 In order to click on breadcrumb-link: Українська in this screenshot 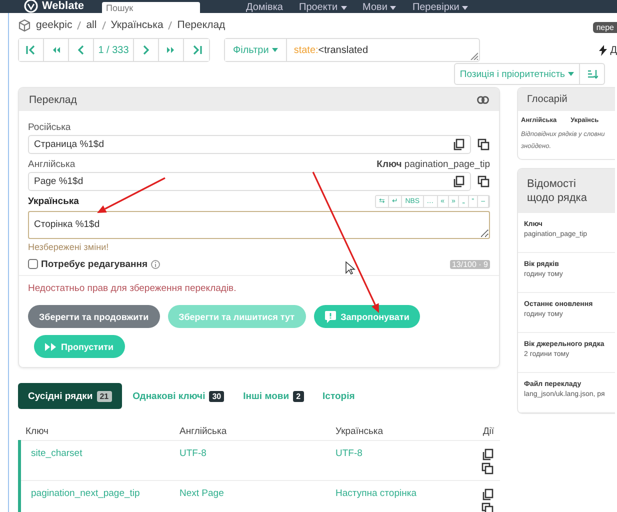, I will do `click(137, 25)`.